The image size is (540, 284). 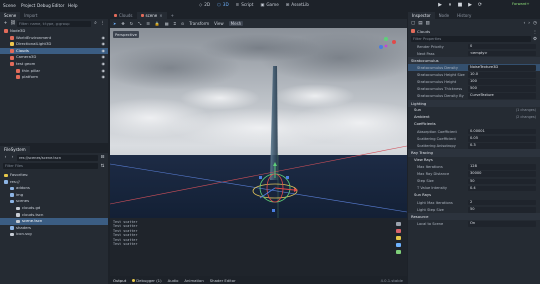 What do you see at coordinates (502, 82) in the screenshot?
I see `property-value: 100` at bounding box center [502, 82].